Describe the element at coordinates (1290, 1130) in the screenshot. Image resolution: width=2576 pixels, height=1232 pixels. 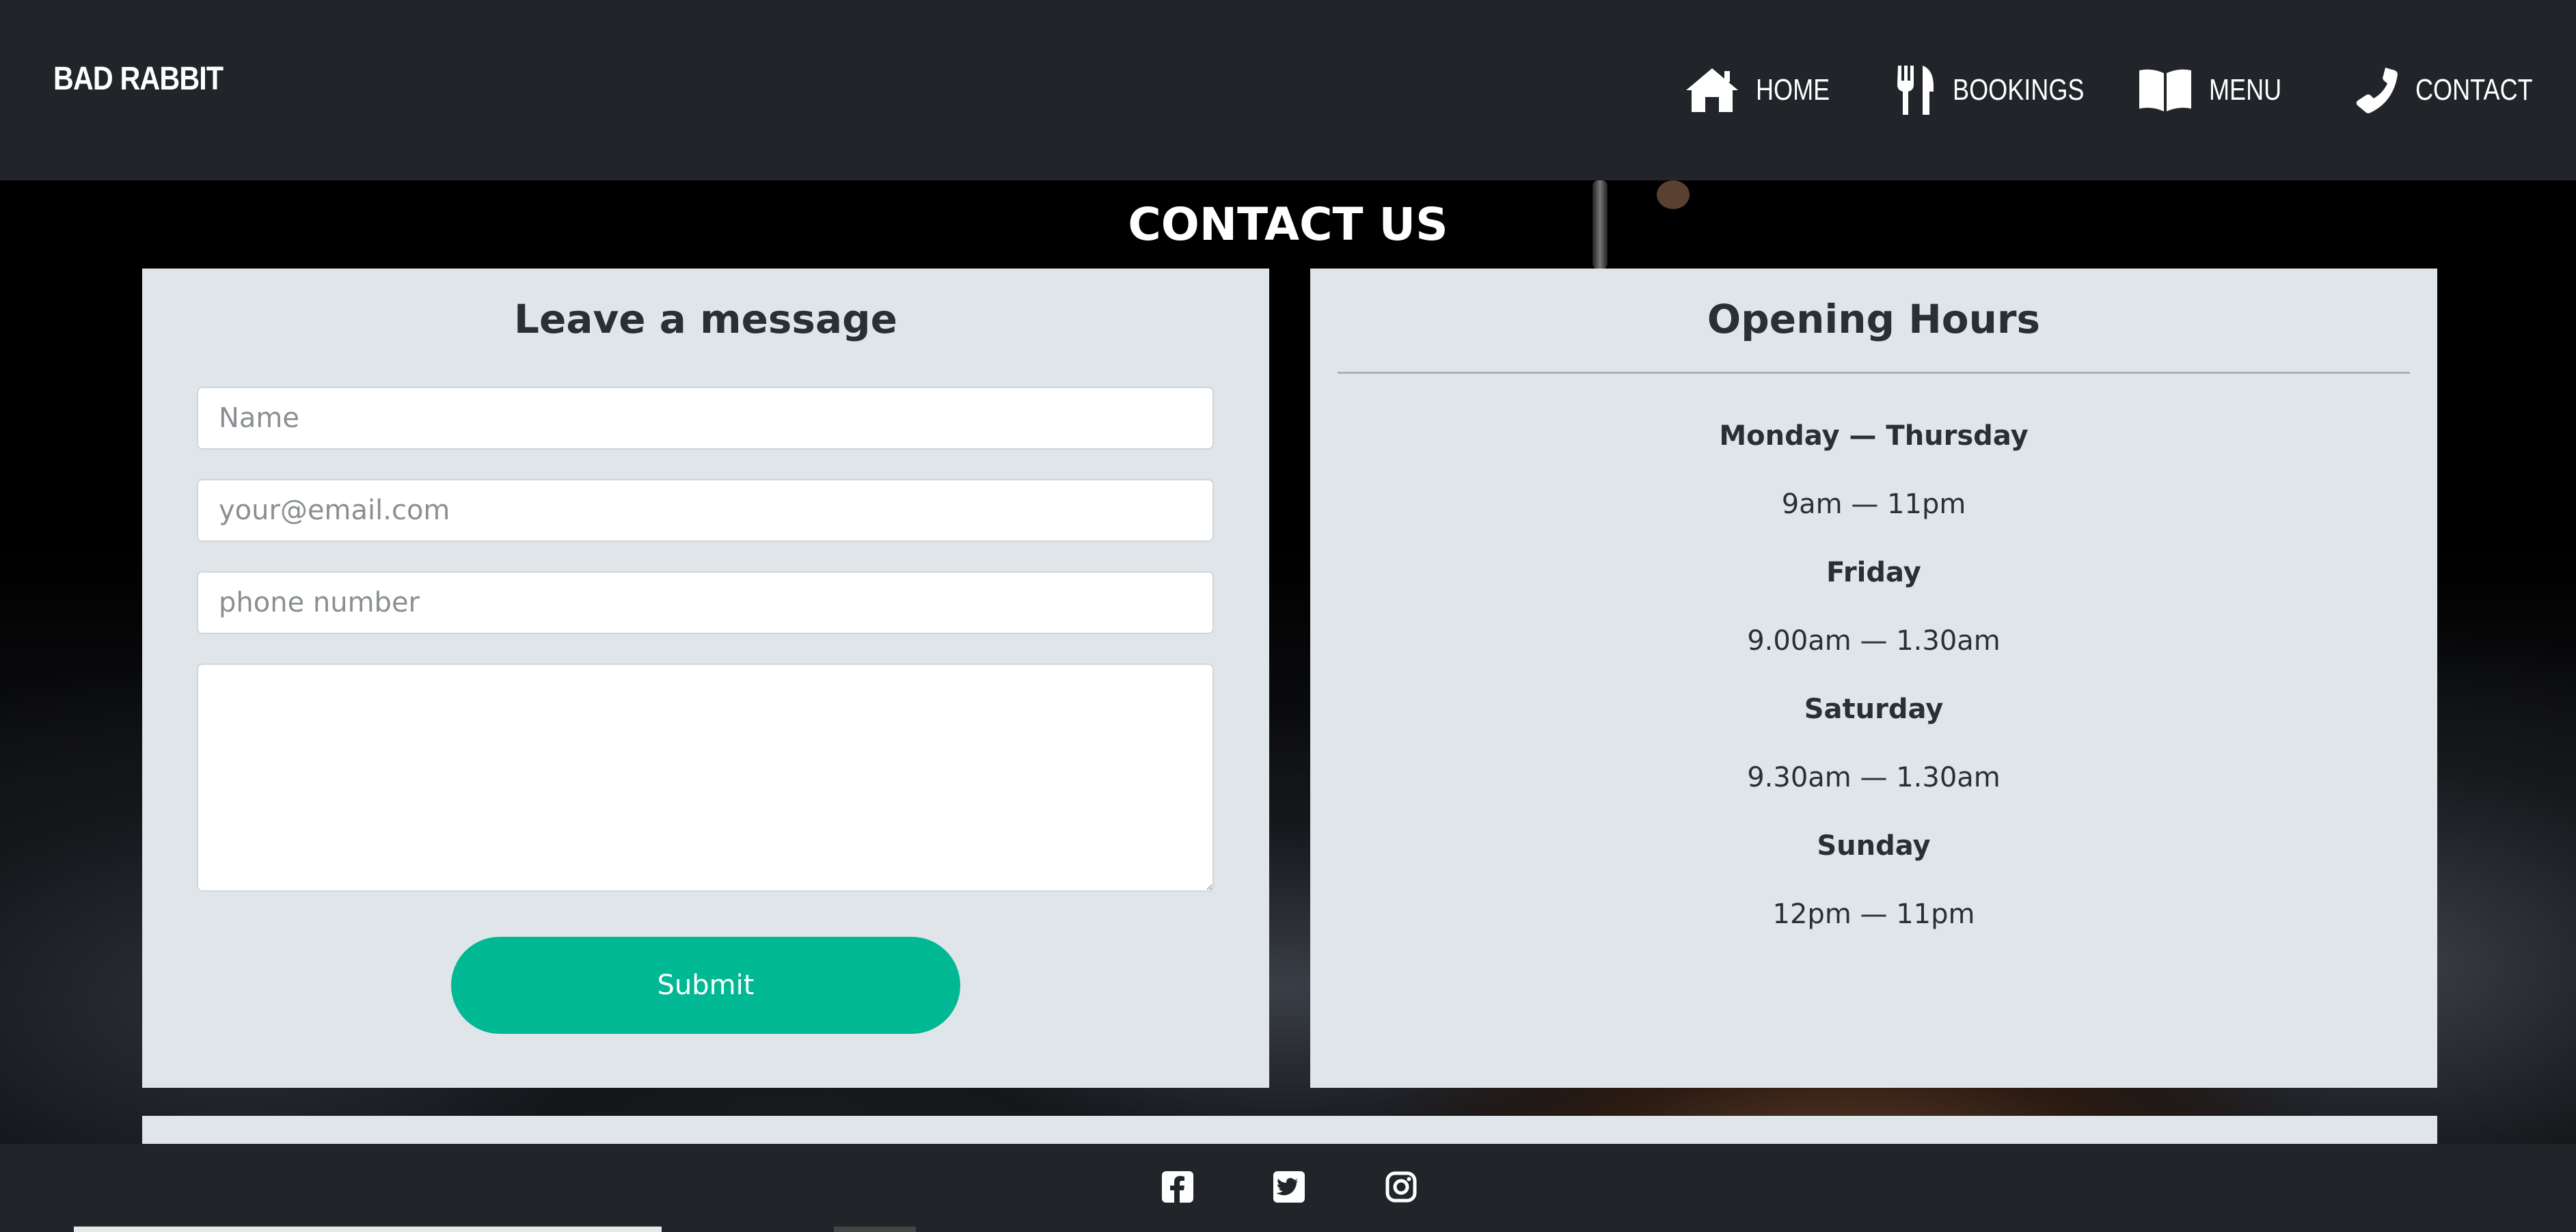
I see `next-section-strip` at that location.